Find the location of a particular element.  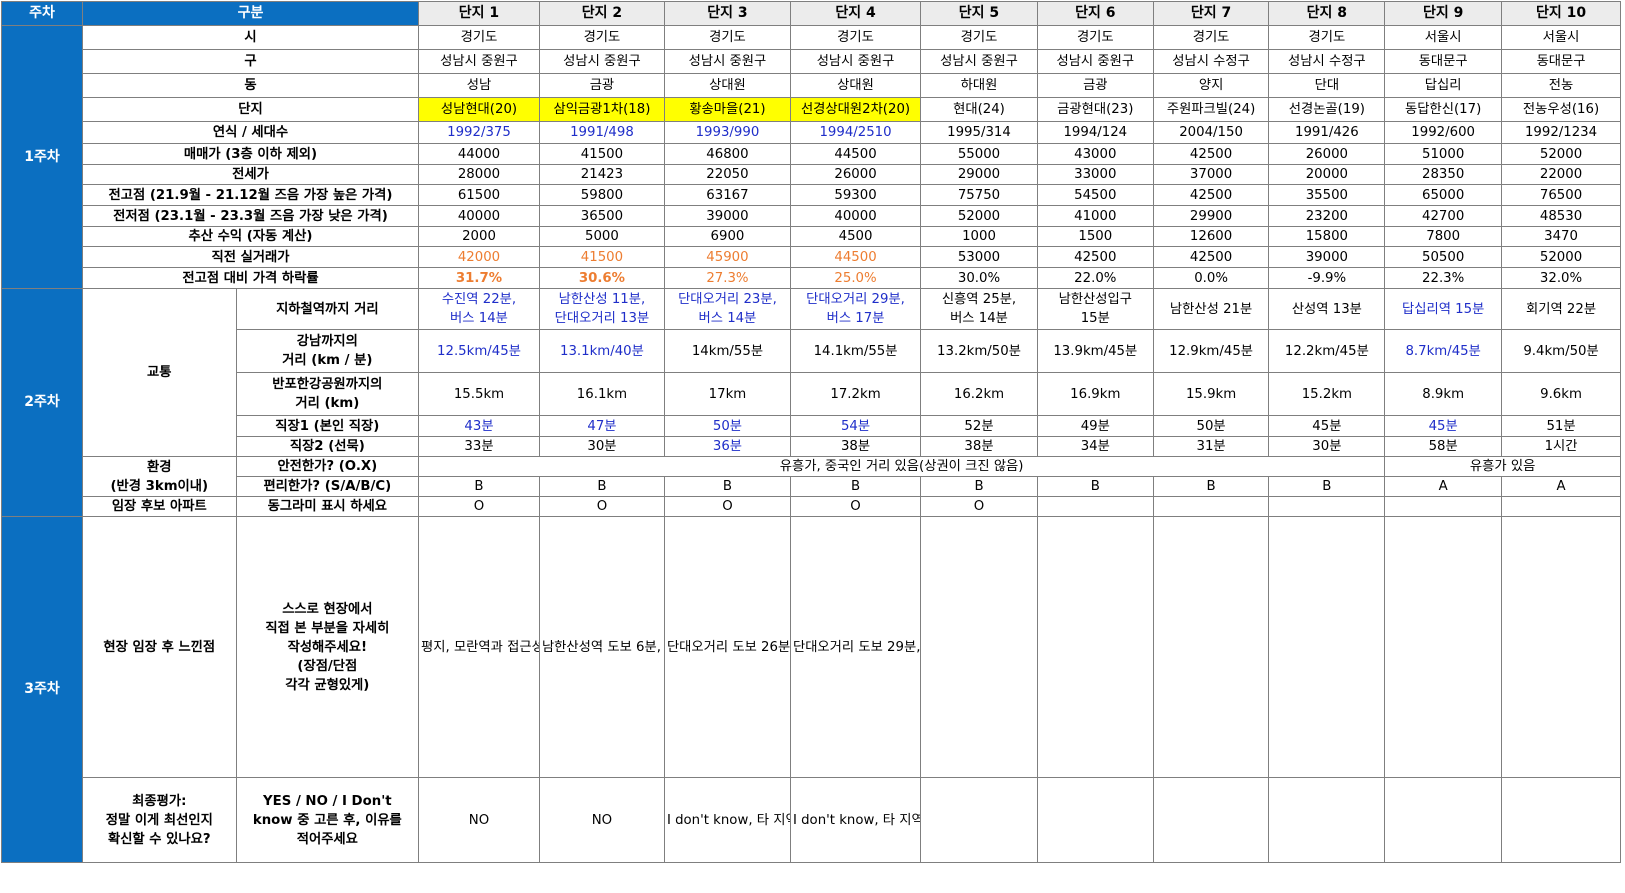

label-circle: 동그라미 표시 하세요 is located at coordinates (327, 506).